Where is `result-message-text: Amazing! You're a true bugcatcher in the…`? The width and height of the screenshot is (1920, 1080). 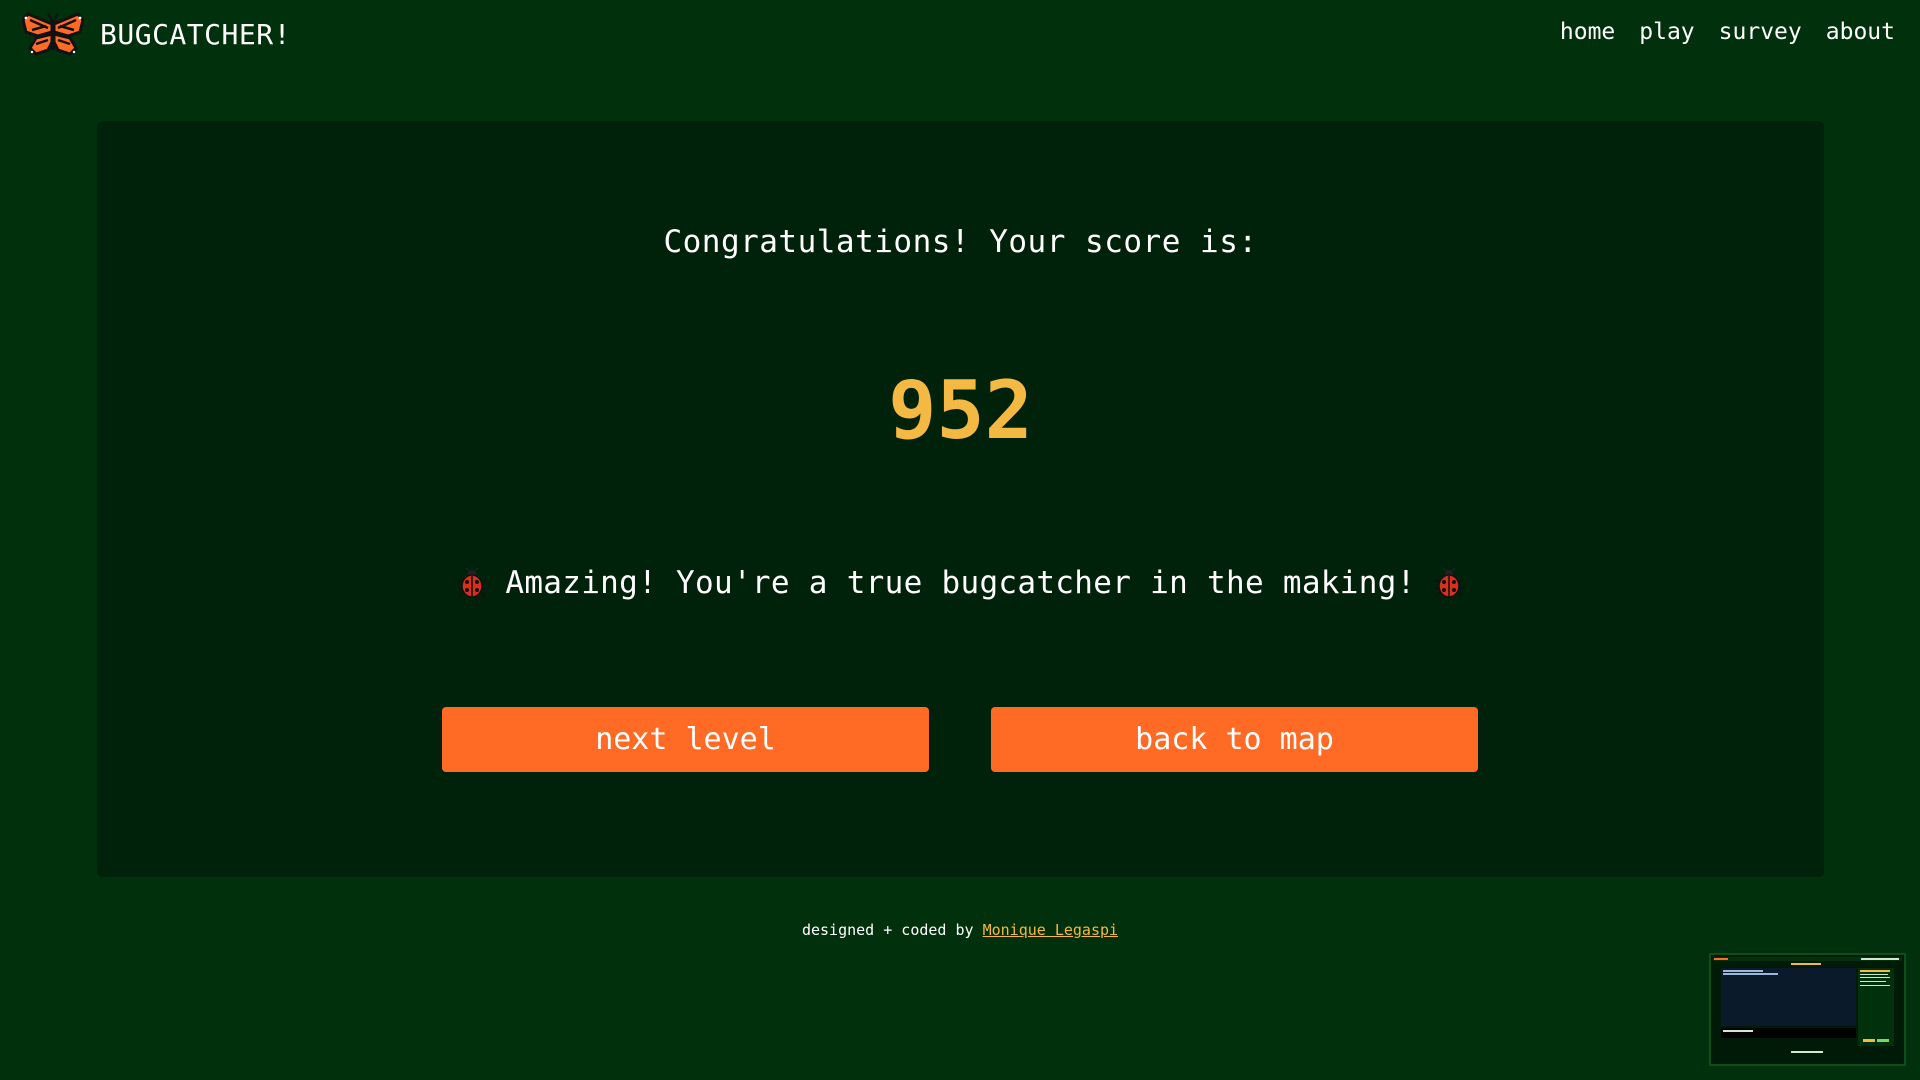
result-message-text: Amazing! You're a true bugcatcher in the… is located at coordinates (960, 583).